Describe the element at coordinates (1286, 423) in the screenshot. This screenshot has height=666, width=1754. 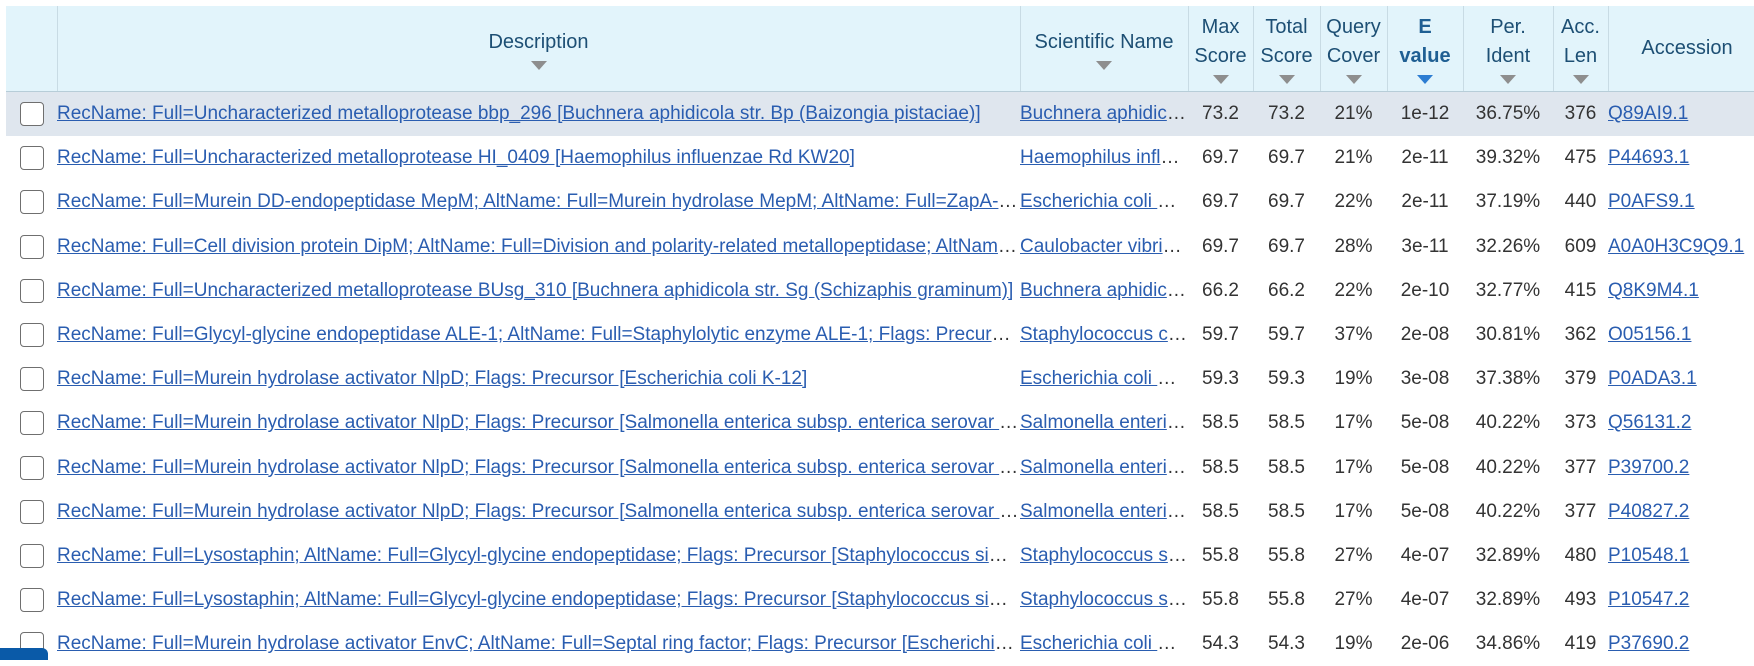
I see `total-score-cell: 58.5` at that location.